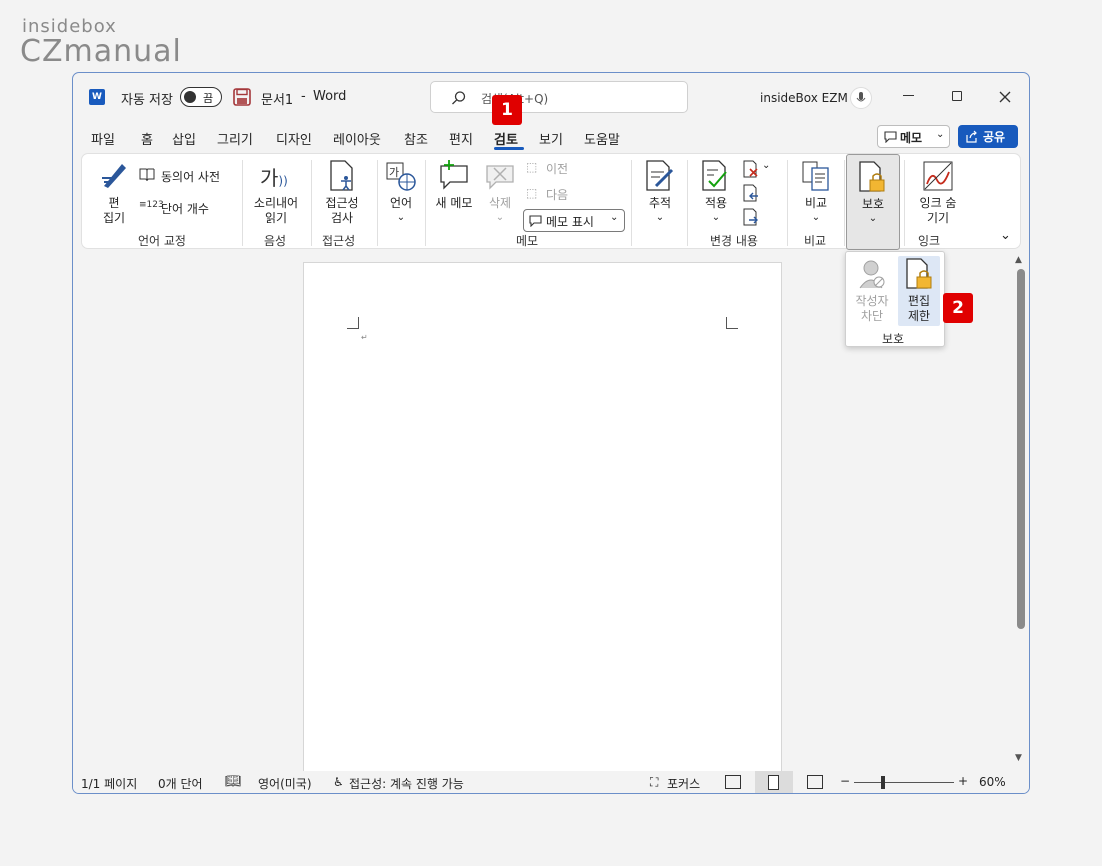  Describe the element at coordinates (274, 178) in the screenshot. I see `read-aloud-icon: 가))` at that location.